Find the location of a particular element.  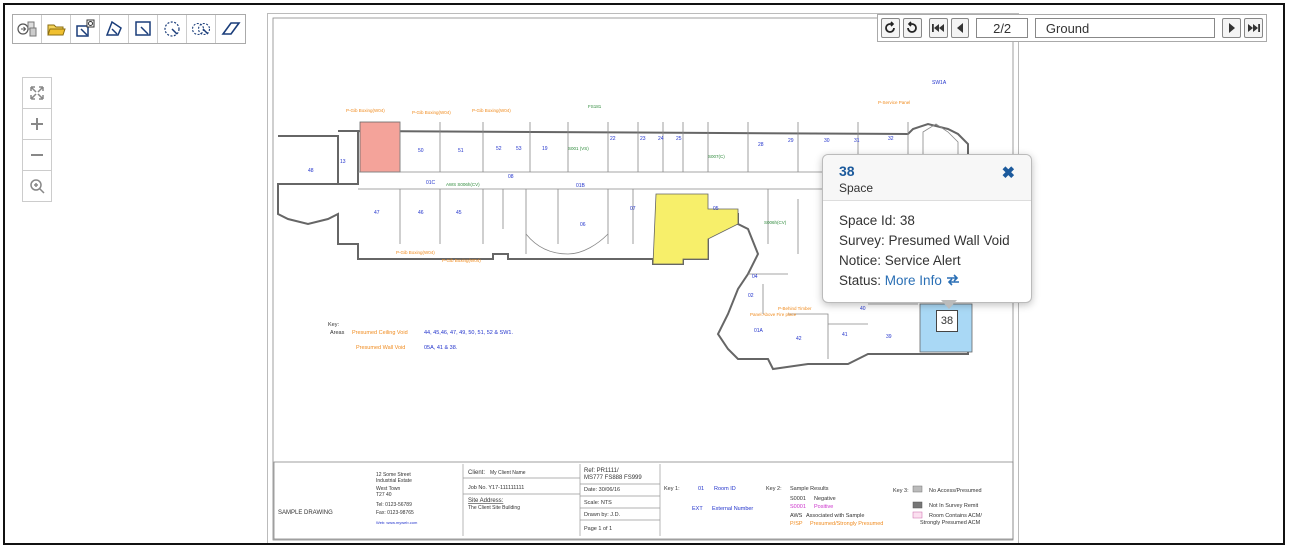

room-label: 01B is located at coordinates (581, 186).